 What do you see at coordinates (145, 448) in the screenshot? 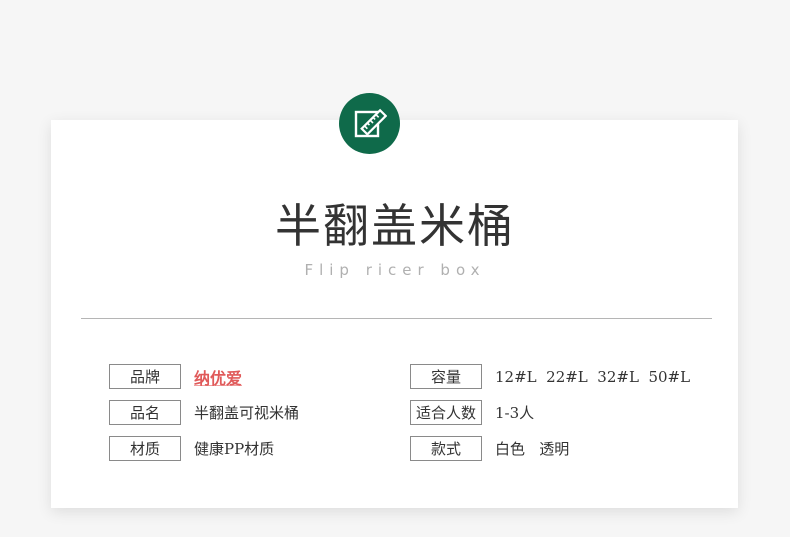
I see `spec-label: 材质` at bounding box center [145, 448].